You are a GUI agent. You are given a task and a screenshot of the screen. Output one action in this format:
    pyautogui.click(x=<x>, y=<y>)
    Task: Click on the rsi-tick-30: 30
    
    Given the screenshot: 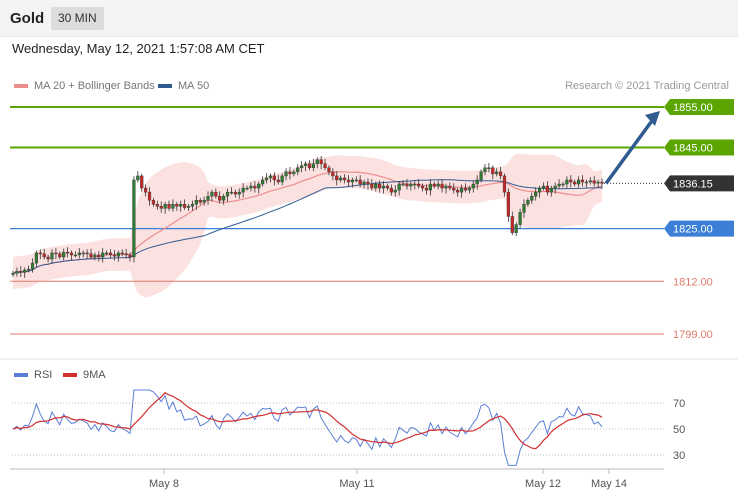 What is the action you would take?
    pyautogui.click(x=679, y=456)
    